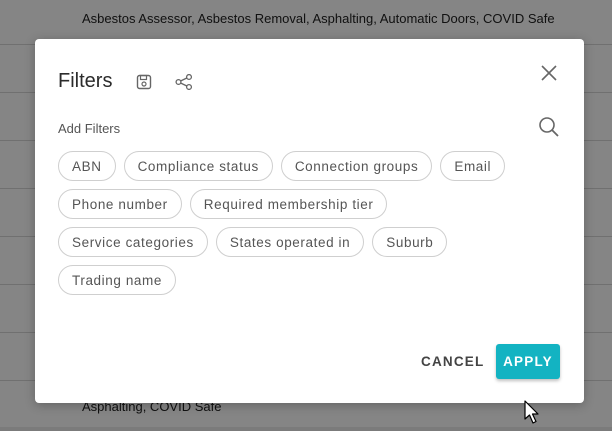 This screenshot has height=431, width=612. What do you see at coordinates (356, 166) in the screenshot?
I see `chip-connection-groups: Connection groups` at bounding box center [356, 166].